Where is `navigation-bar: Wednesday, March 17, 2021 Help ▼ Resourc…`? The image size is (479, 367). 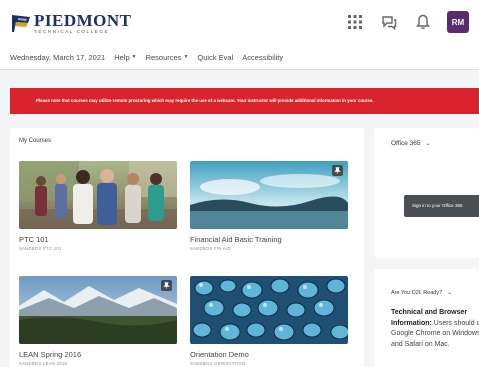 navigation-bar: Wednesday, March 17, 2021 Help ▼ Resourc… is located at coordinates (239, 57).